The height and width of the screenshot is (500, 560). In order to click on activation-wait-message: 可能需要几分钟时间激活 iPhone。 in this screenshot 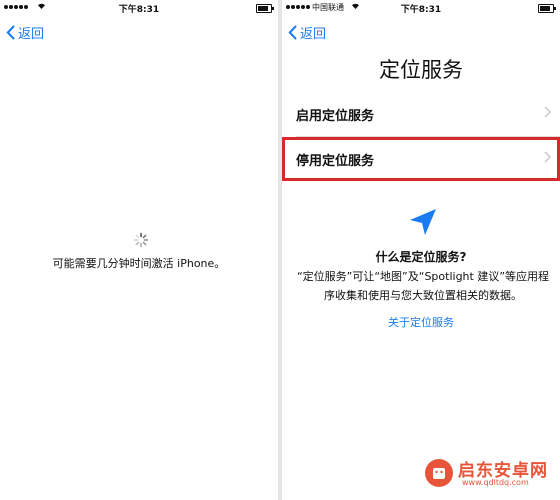, I will do `click(139, 263)`.